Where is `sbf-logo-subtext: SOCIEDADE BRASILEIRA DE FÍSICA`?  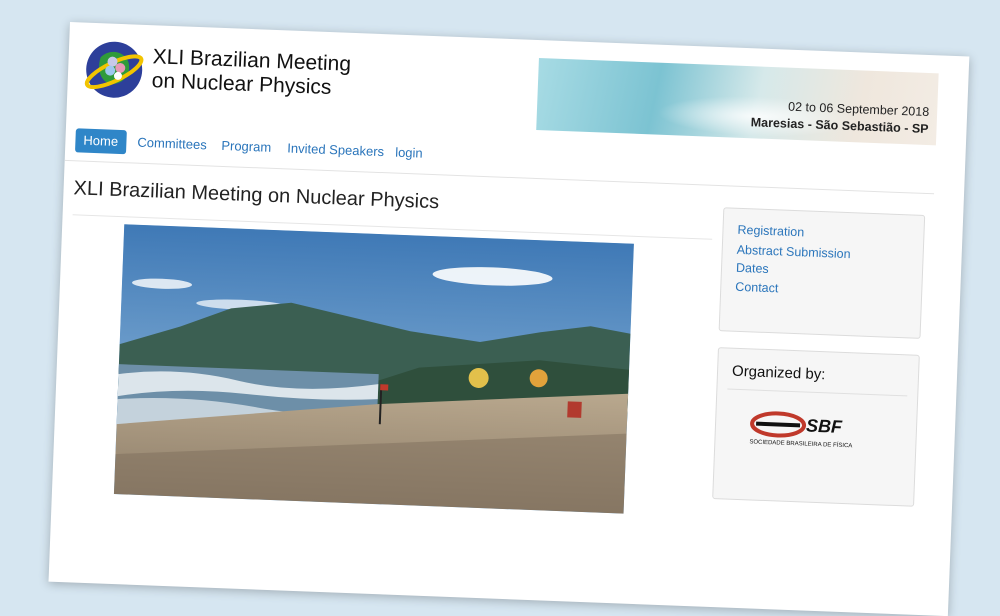 sbf-logo-subtext: SOCIEDADE BRASILEIRA DE FÍSICA is located at coordinates (800, 443).